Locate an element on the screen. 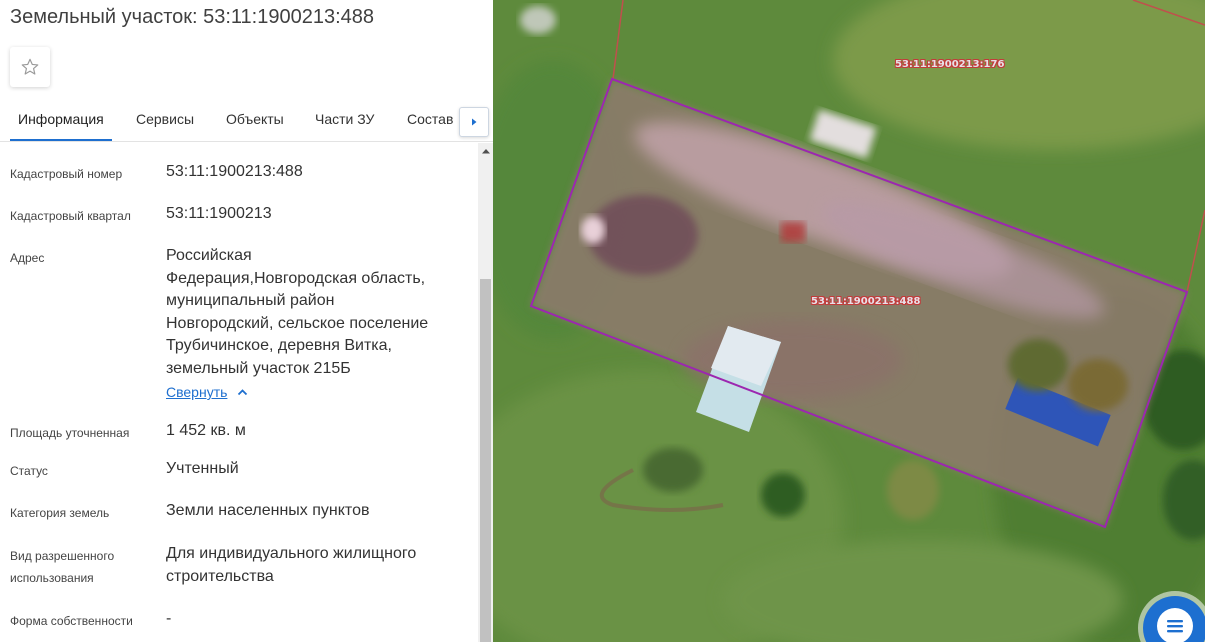 The height and width of the screenshot is (642, 1205). menu-button-inner is located at coordinates (1175, 625).